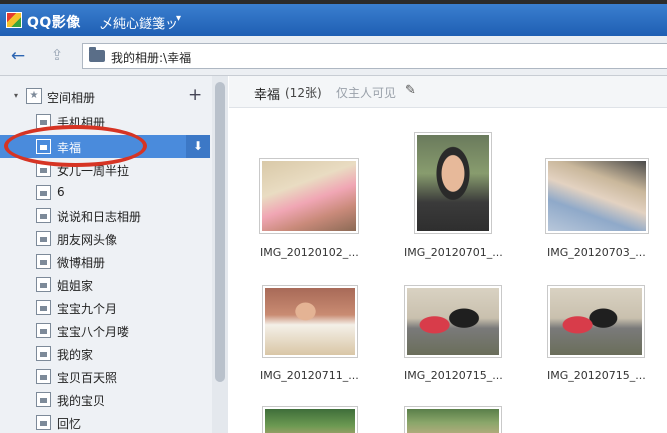 The height and width of the screenshot is (433, 667). What do you see at coordinates (105, 96) in the screenshot?
I see `sidebar-group-header: ▾ ★ 空间相册 +` at bounding box center [105, 96].